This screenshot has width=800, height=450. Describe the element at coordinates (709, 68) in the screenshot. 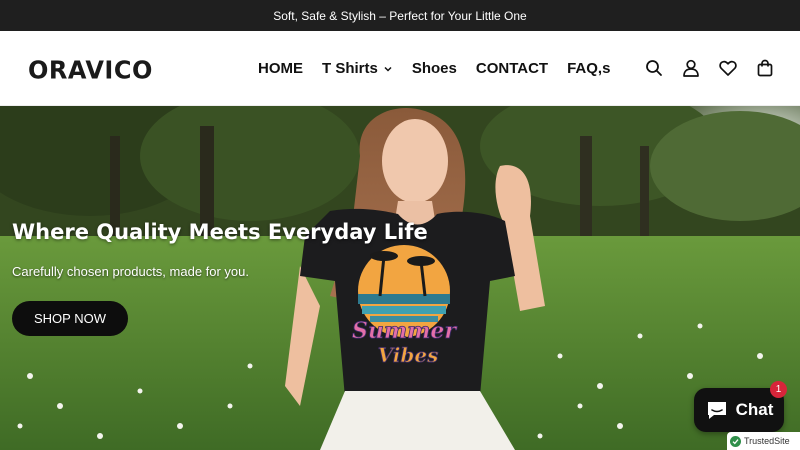

I see `header-icons` at that location.